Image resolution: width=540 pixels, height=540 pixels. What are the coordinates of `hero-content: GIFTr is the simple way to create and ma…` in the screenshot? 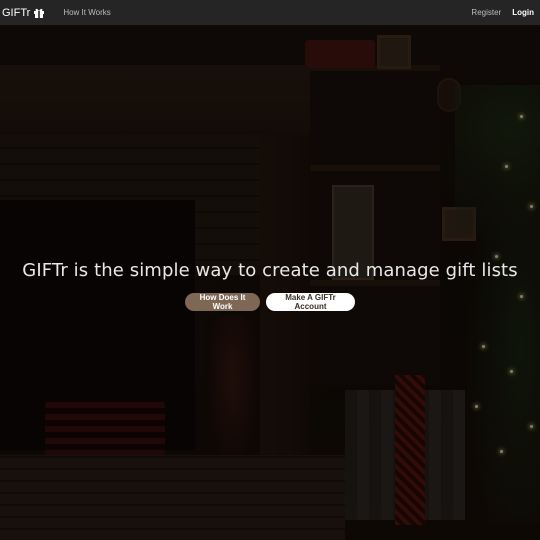 It's located at (270, 285).